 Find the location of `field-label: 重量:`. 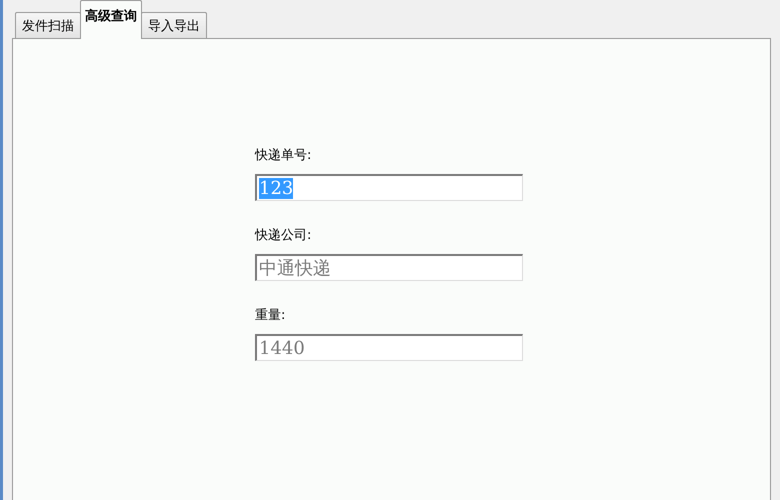

field-label: 重量: is located at coordinates (270, 315).